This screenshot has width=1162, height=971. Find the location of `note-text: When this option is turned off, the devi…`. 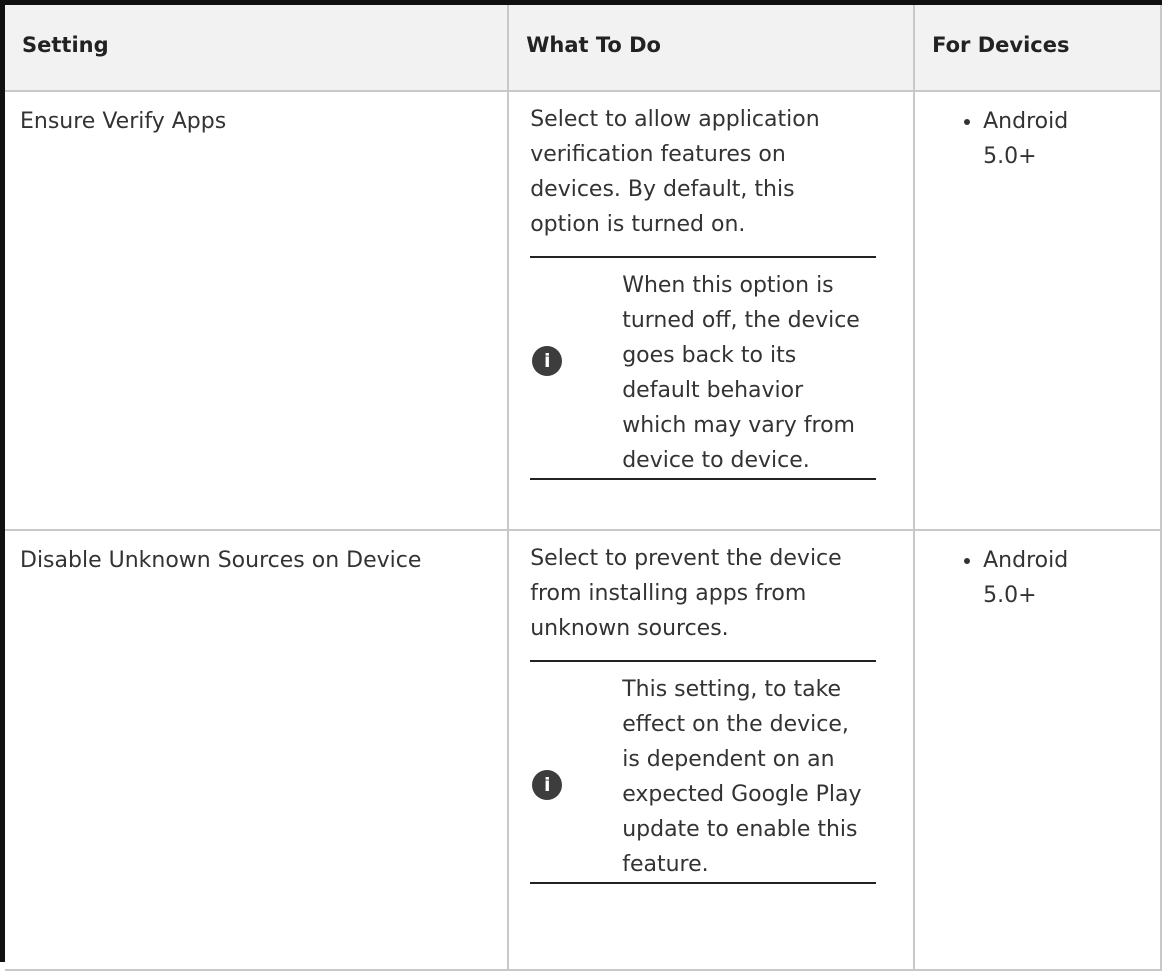

note-text: When this option is turned off, the devi… is located at coordinates (741, 373).